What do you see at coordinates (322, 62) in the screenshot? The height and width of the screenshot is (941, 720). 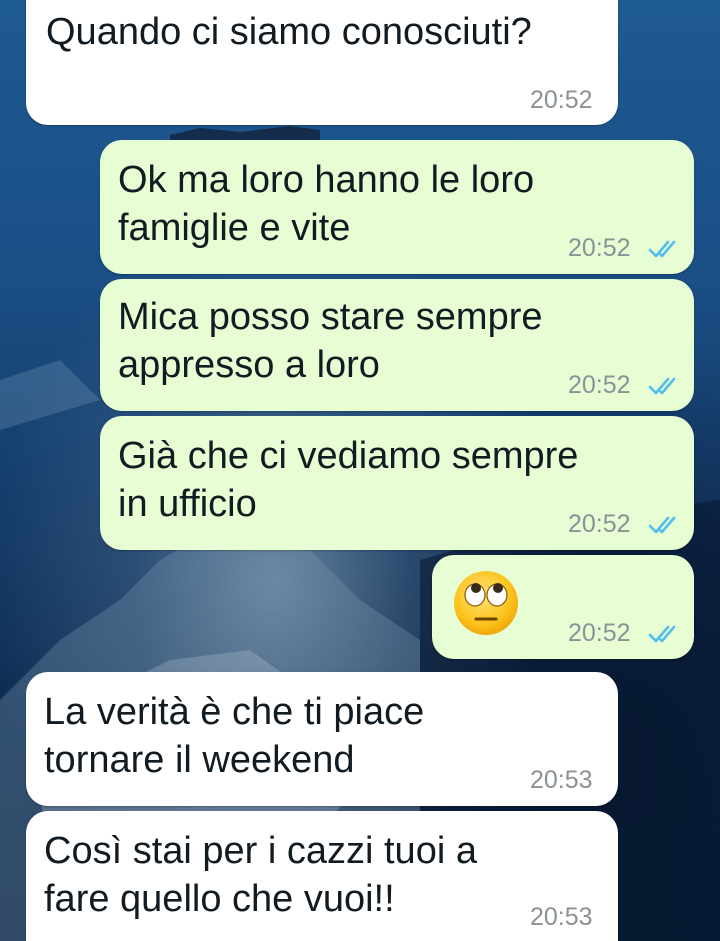 I see `message-bubble-incoming: Quando ci siamo conosciuti? 20:52` at bounding box center [322, 62].